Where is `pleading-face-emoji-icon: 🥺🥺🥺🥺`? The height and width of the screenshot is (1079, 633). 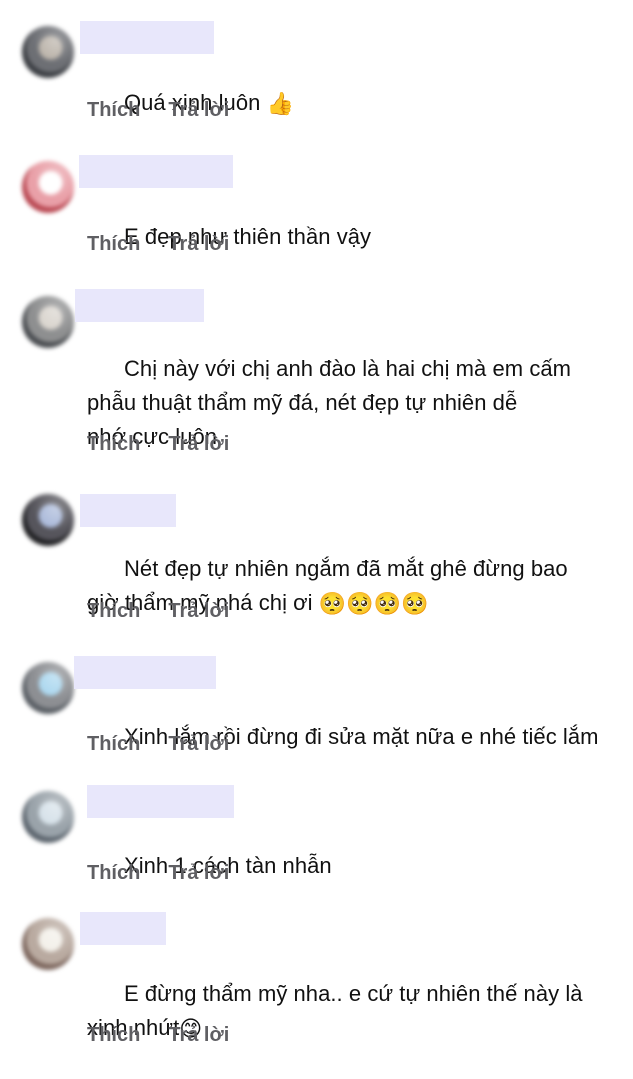 pleading-face-emoji-icon: 🥺🥺🥺🥺 is located at coordinates (373, 604).